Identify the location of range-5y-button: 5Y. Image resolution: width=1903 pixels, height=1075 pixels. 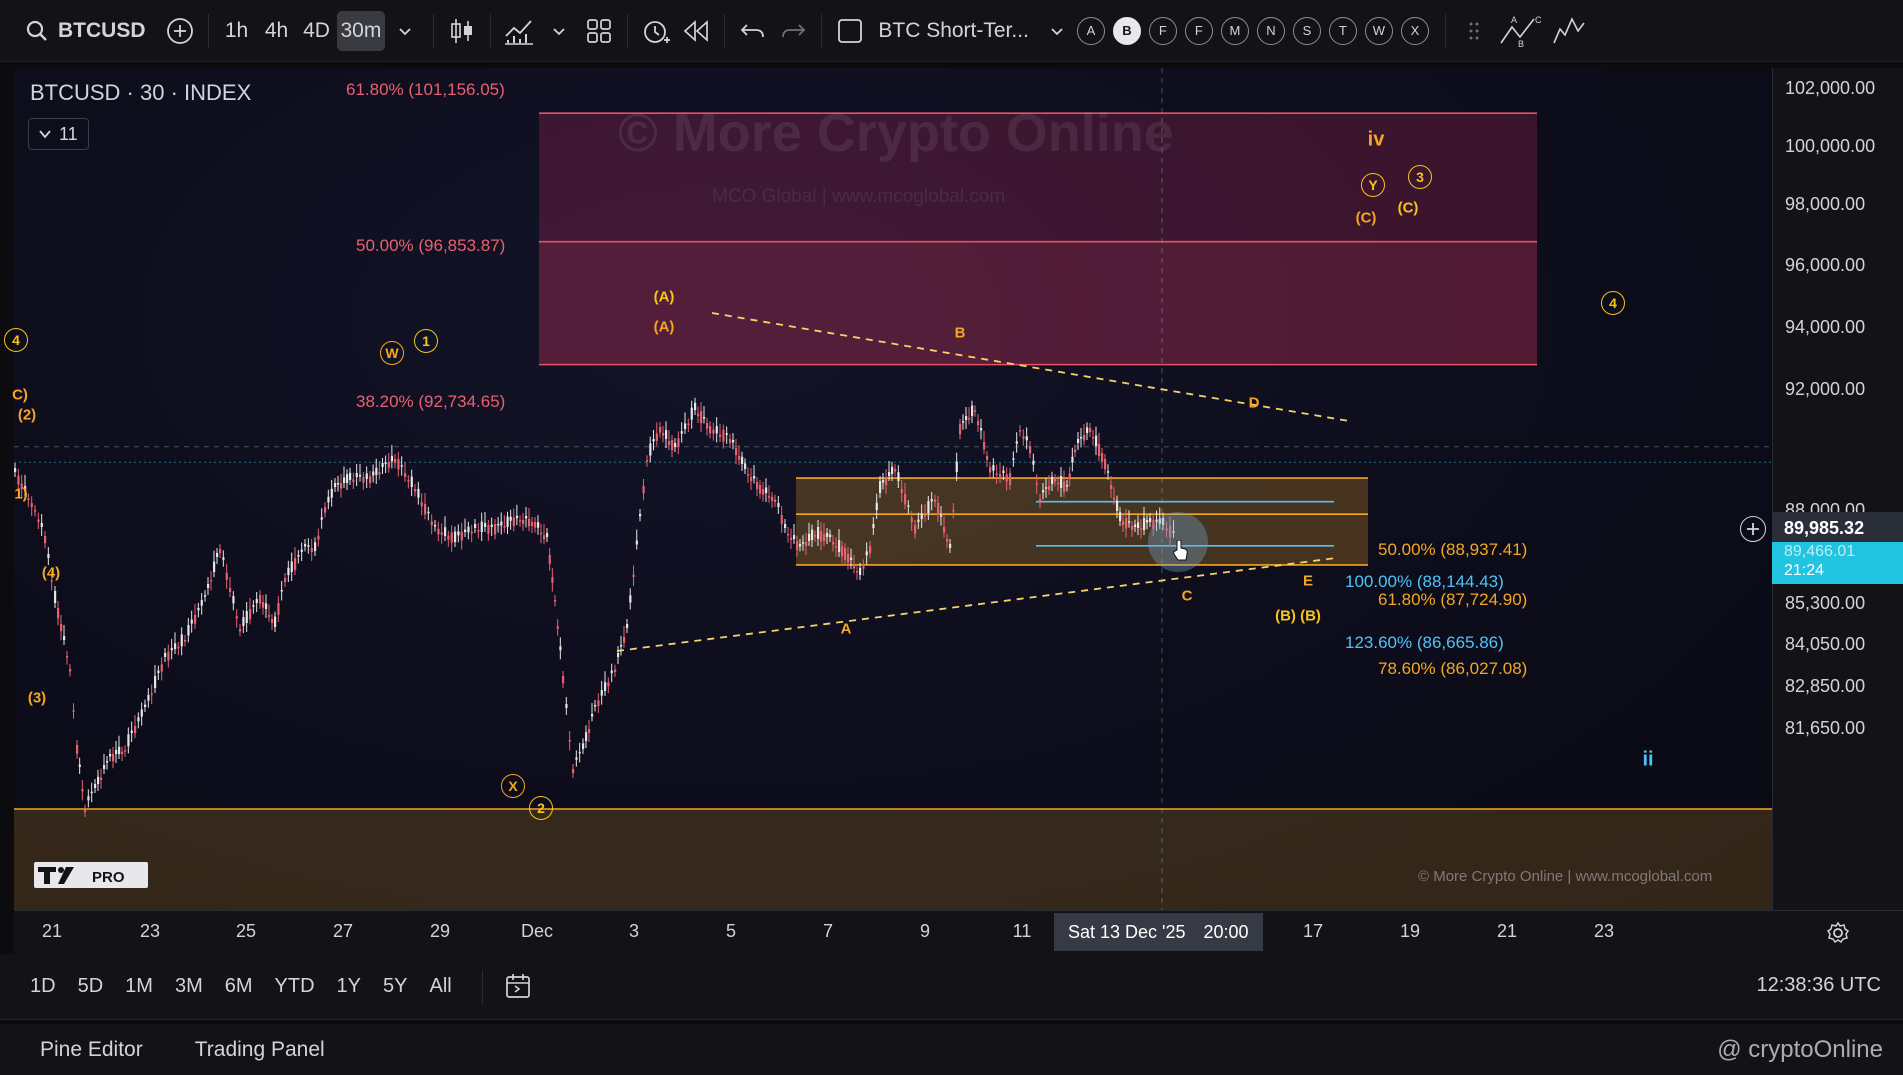
(395, 986).